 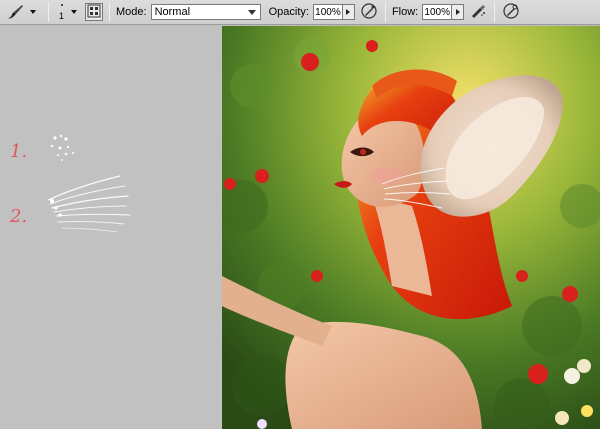 What do you see at coordinates (437, 12) in the screenshot?
I see `flow-field: 100%` at bounding box center [437, 12].